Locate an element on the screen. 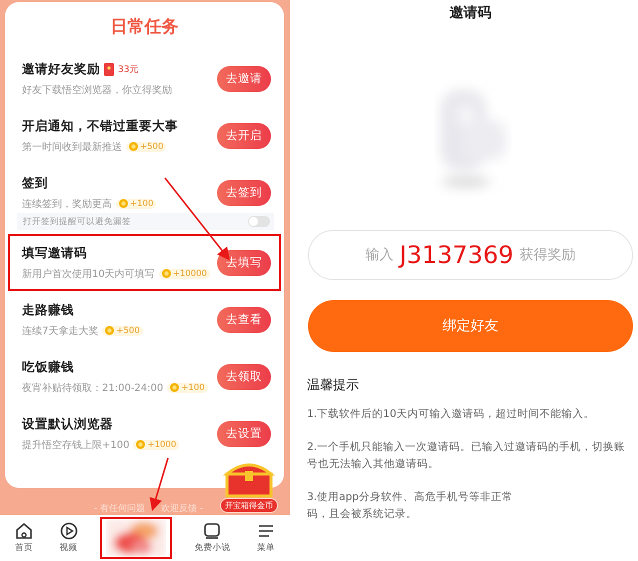  tab-bar-item: 视频 is located at coordinates (69, 538).